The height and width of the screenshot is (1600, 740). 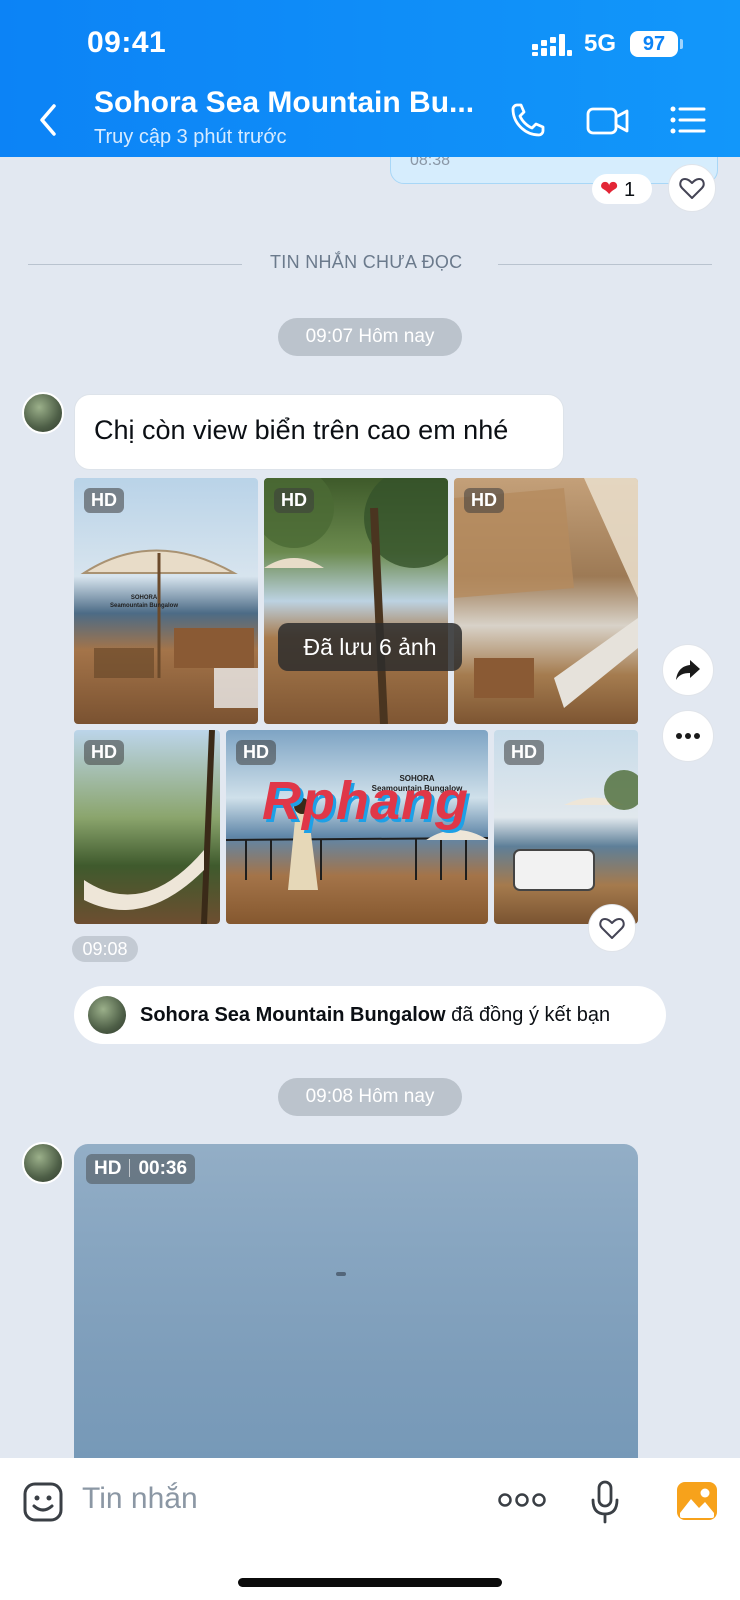 I want to click on back-arrow-icon, so click(x=49, y=120).